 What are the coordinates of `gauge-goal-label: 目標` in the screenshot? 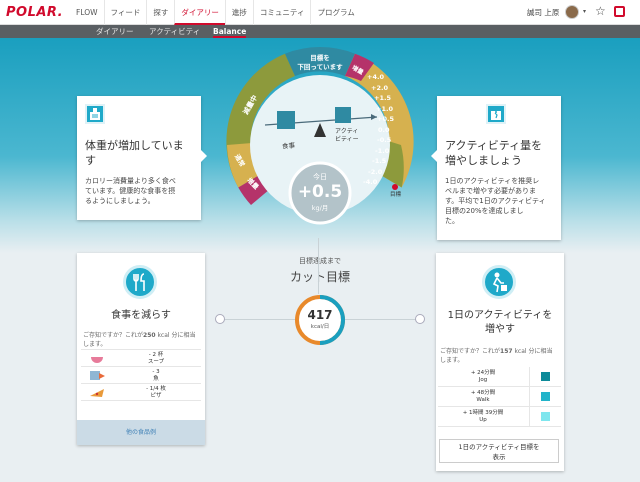 It's located at (396, 195).